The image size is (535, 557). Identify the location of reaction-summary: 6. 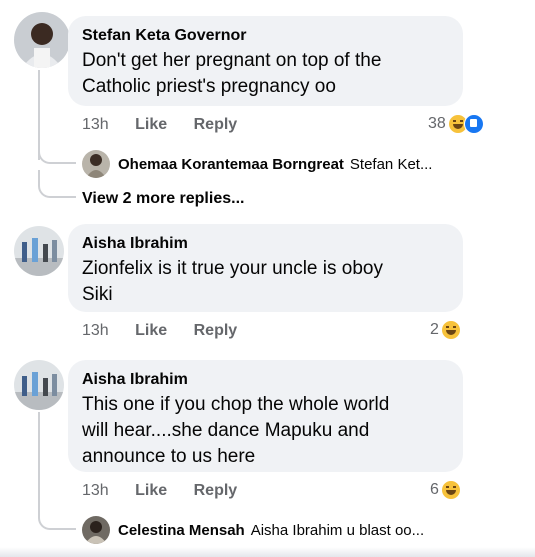
(445, 490).